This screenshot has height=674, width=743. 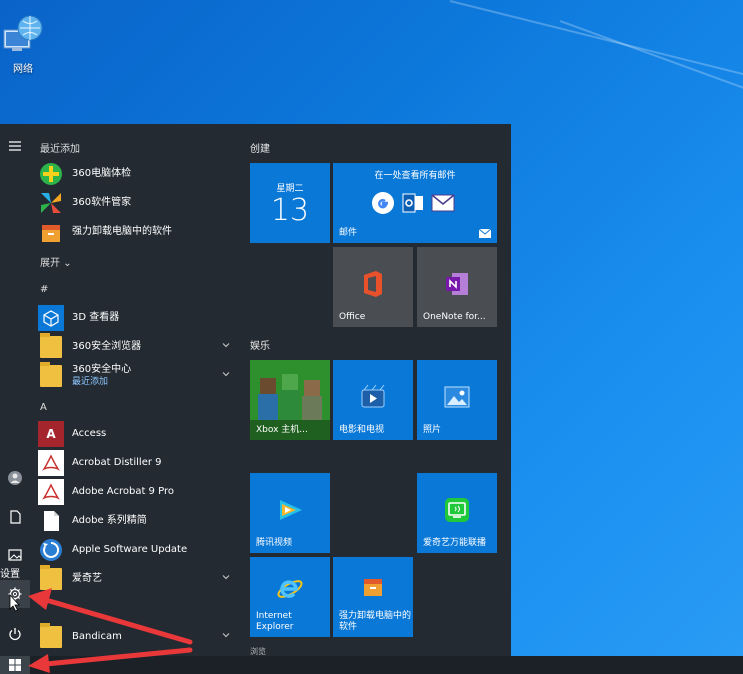 I want to click on user-account-button, so click(x=15, y=478).